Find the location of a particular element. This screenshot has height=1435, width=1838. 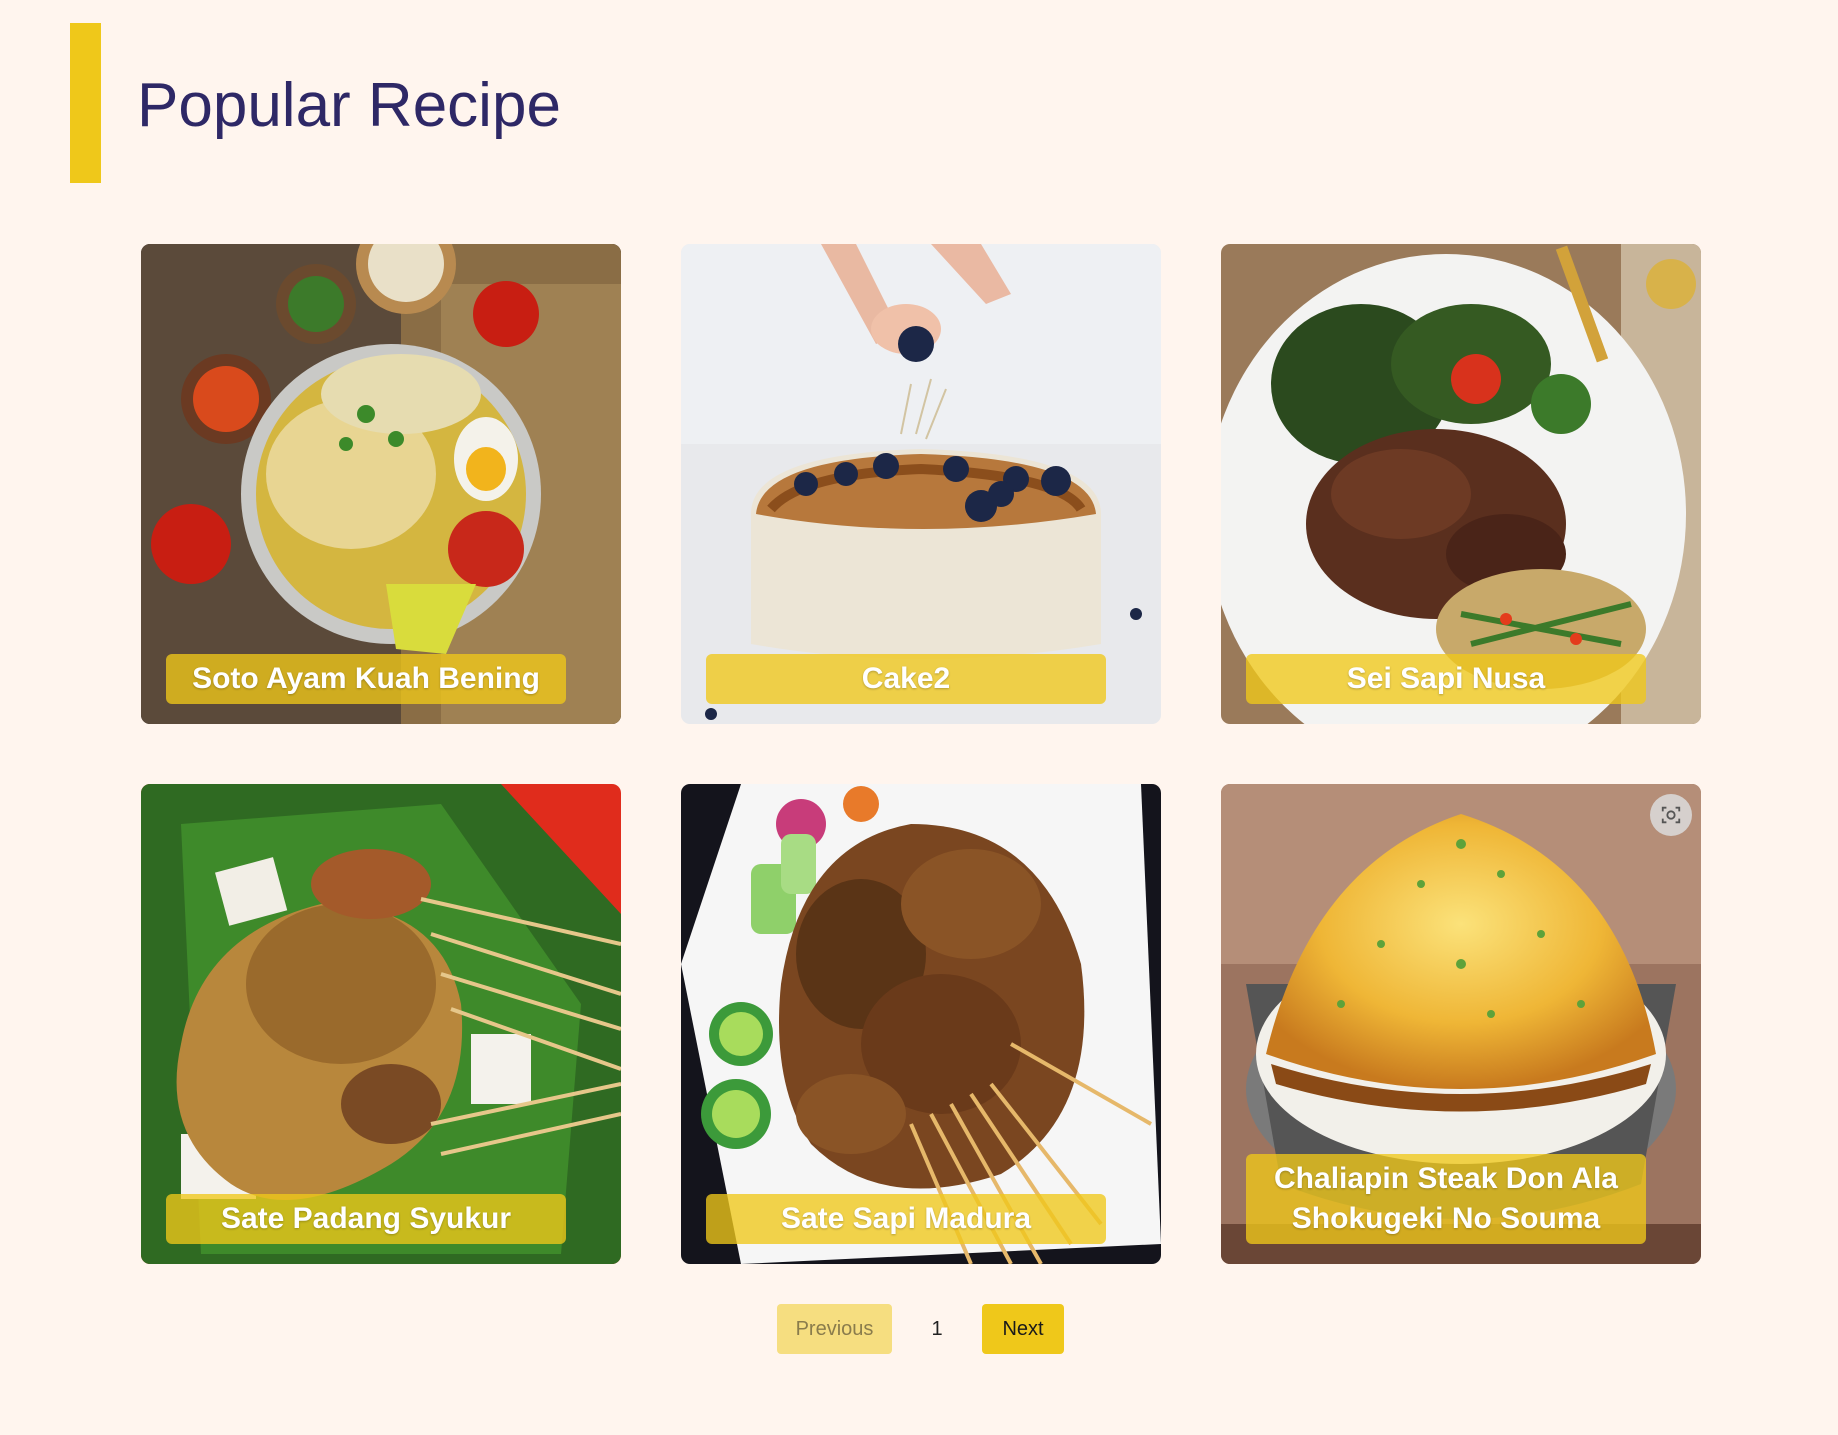

recipe-card: Soto Ayam Kuah Bening is located at coordinates (381, 484).